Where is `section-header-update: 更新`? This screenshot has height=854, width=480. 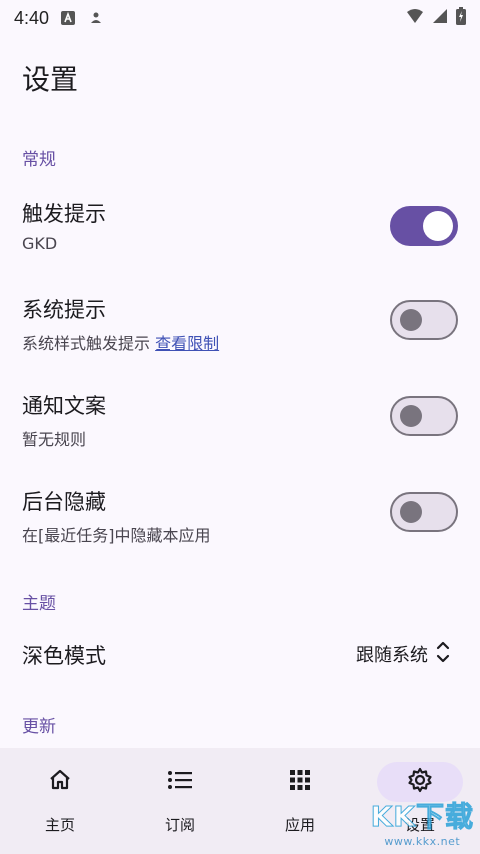
section-header-update: 更新 is located at coordinates (39, 727).